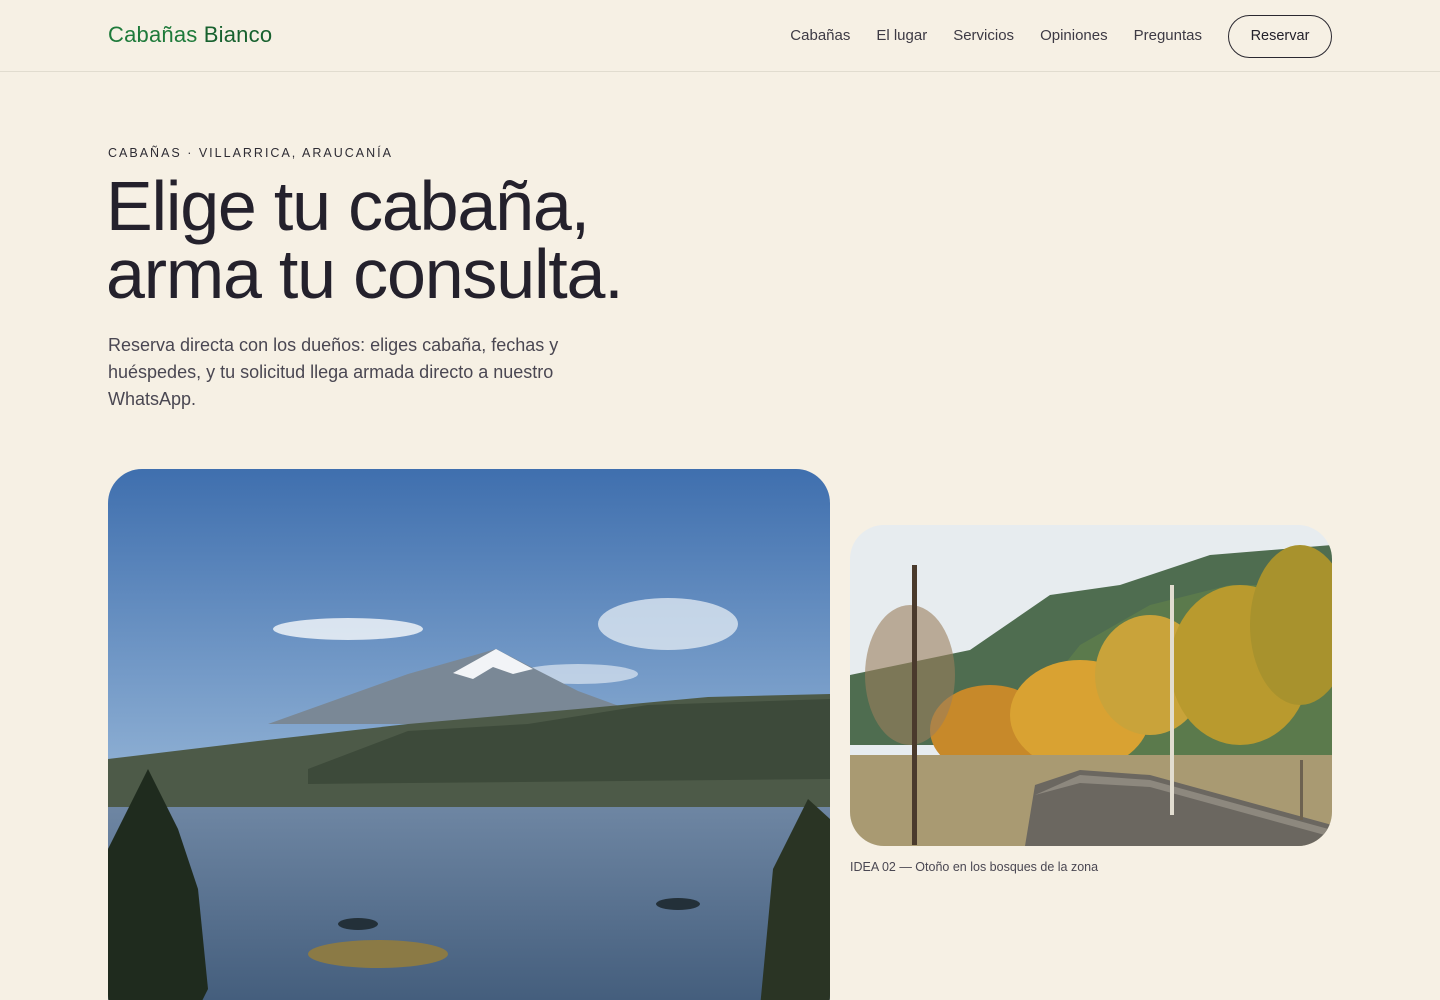 Image resolution: width=1440 pixels, height=1000 pixels. I want to click on hero-title-line2: arma tu consulta., so click(365, 274).